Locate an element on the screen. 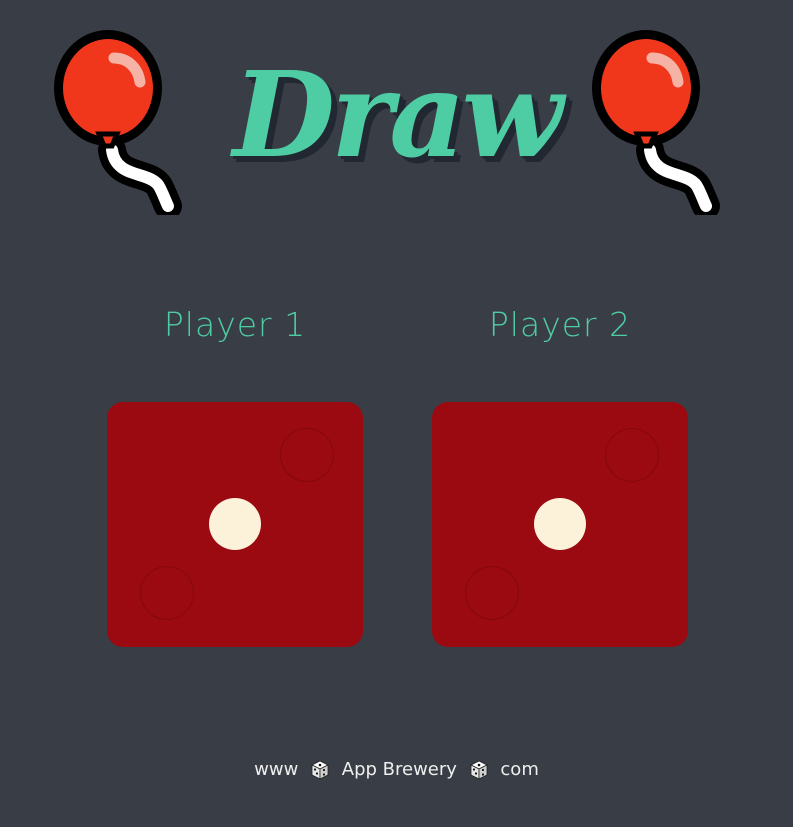 Image resolution: width=793 pixels, height=827 pixels. player-1-label: Player 1 is located at coordinates (235, 324).